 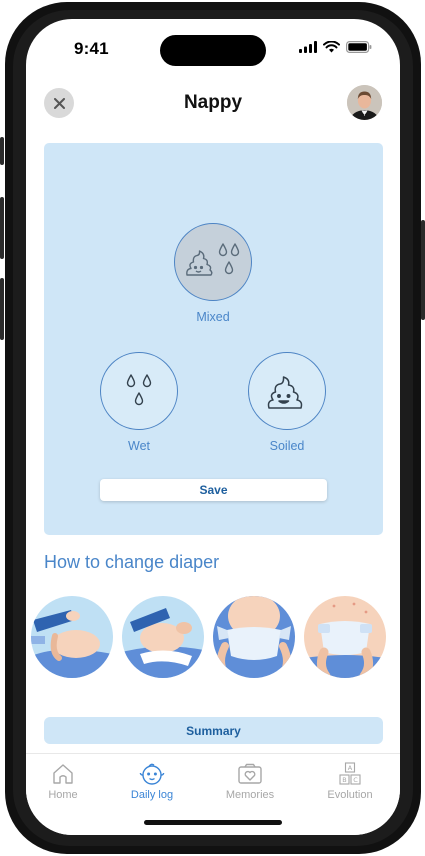 I want to click on step-4-image, so click(x=345, y=637).